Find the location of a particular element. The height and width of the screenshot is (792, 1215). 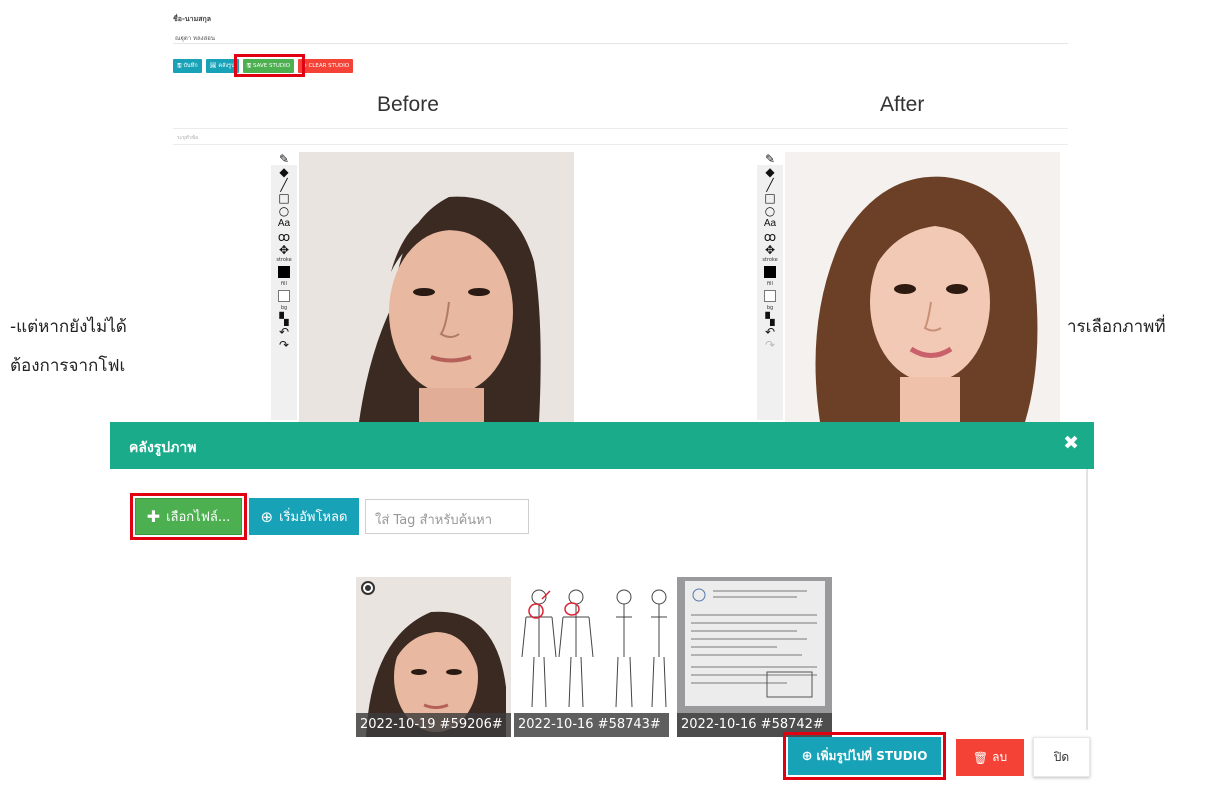

doc-text-right-1: ารเลือกภาพที่ is located at coordinates (1116, 327).